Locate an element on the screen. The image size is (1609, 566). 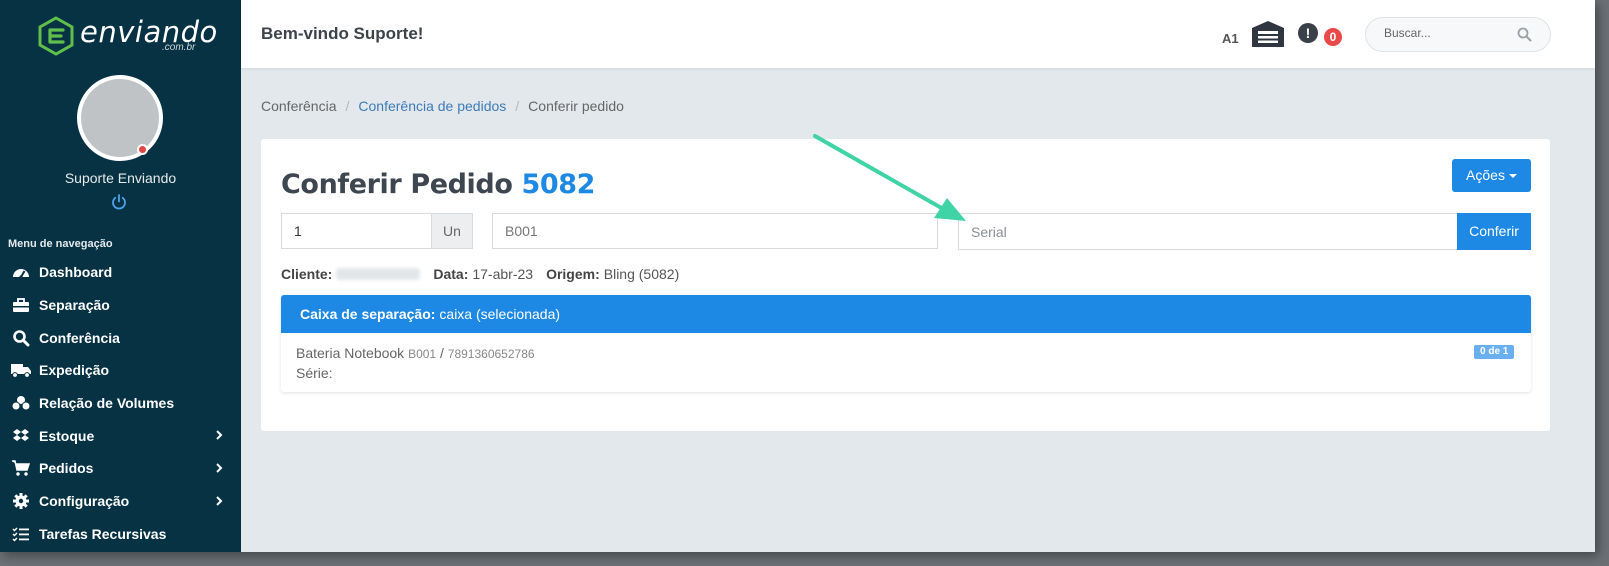
sidebar-item-conferencia: Conferência is located at coordinates (120, 337).